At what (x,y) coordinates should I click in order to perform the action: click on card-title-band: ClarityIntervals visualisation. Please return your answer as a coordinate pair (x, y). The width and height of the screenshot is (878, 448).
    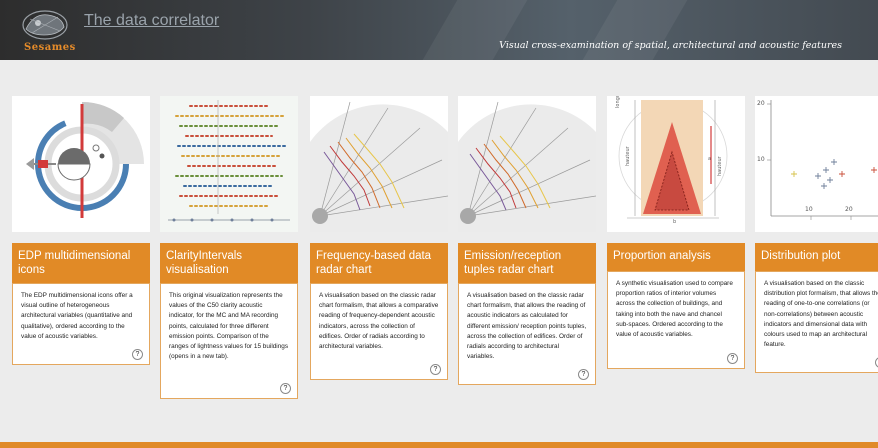
    Looking at the image, I should click on (229, 263).